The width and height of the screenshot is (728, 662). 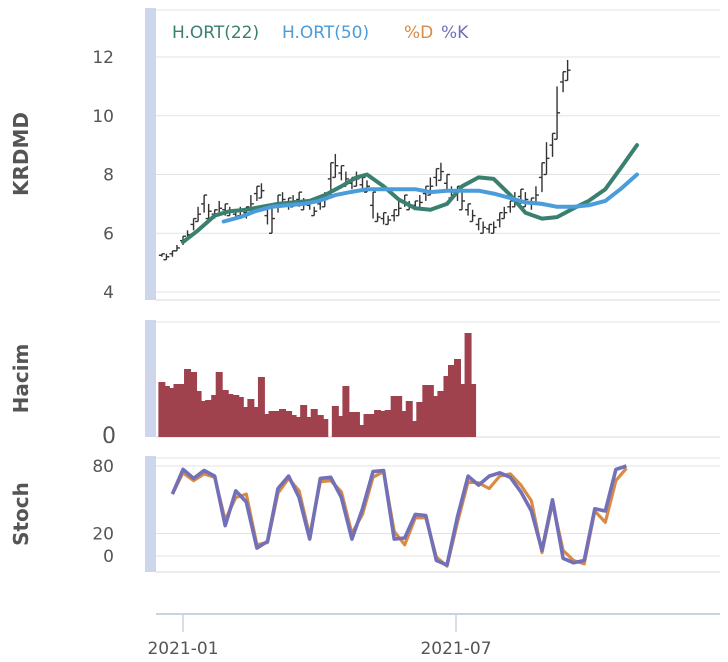 What do you see at coordinates (317, 385) in the screenshot?
I see `volume-bars` at bounding box center [317, 385].